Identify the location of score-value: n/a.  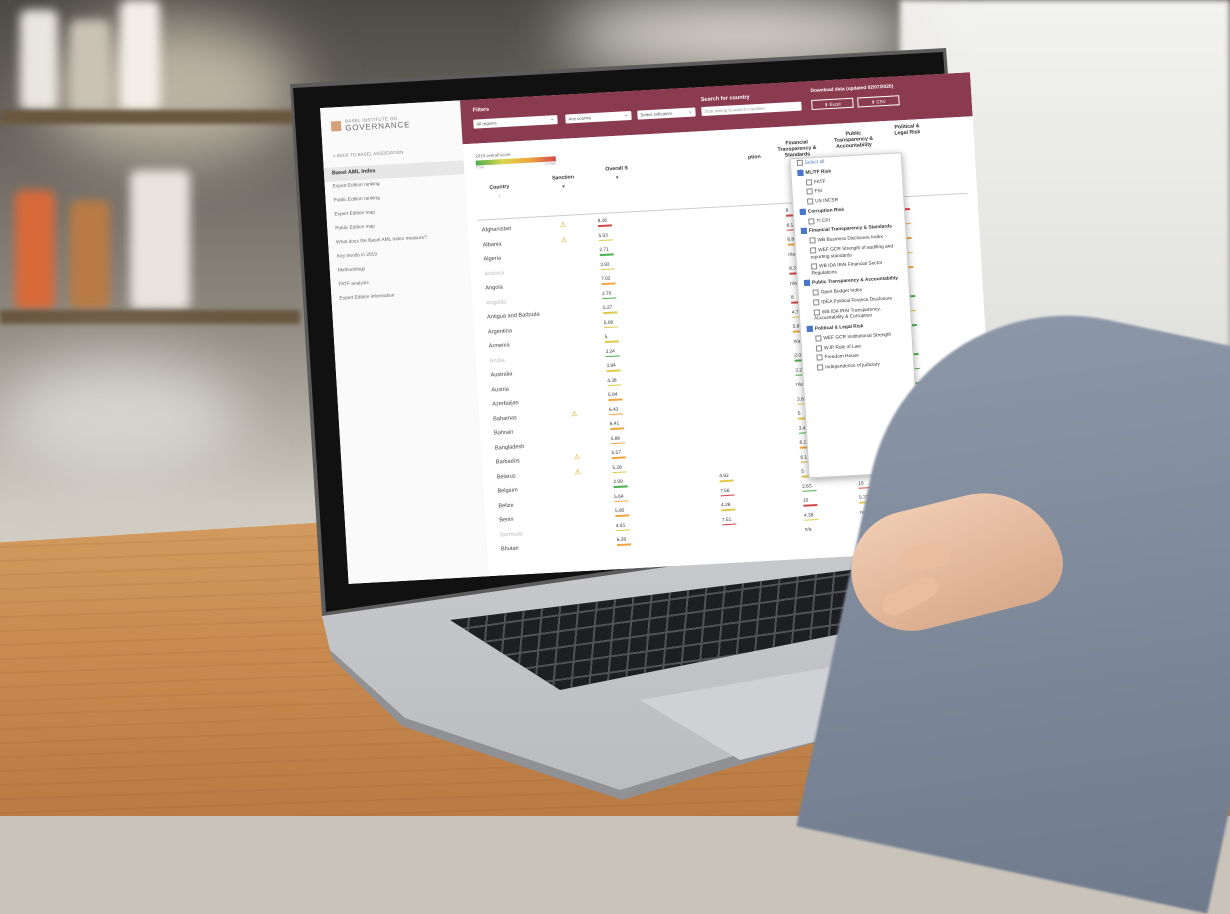
(793, 283).